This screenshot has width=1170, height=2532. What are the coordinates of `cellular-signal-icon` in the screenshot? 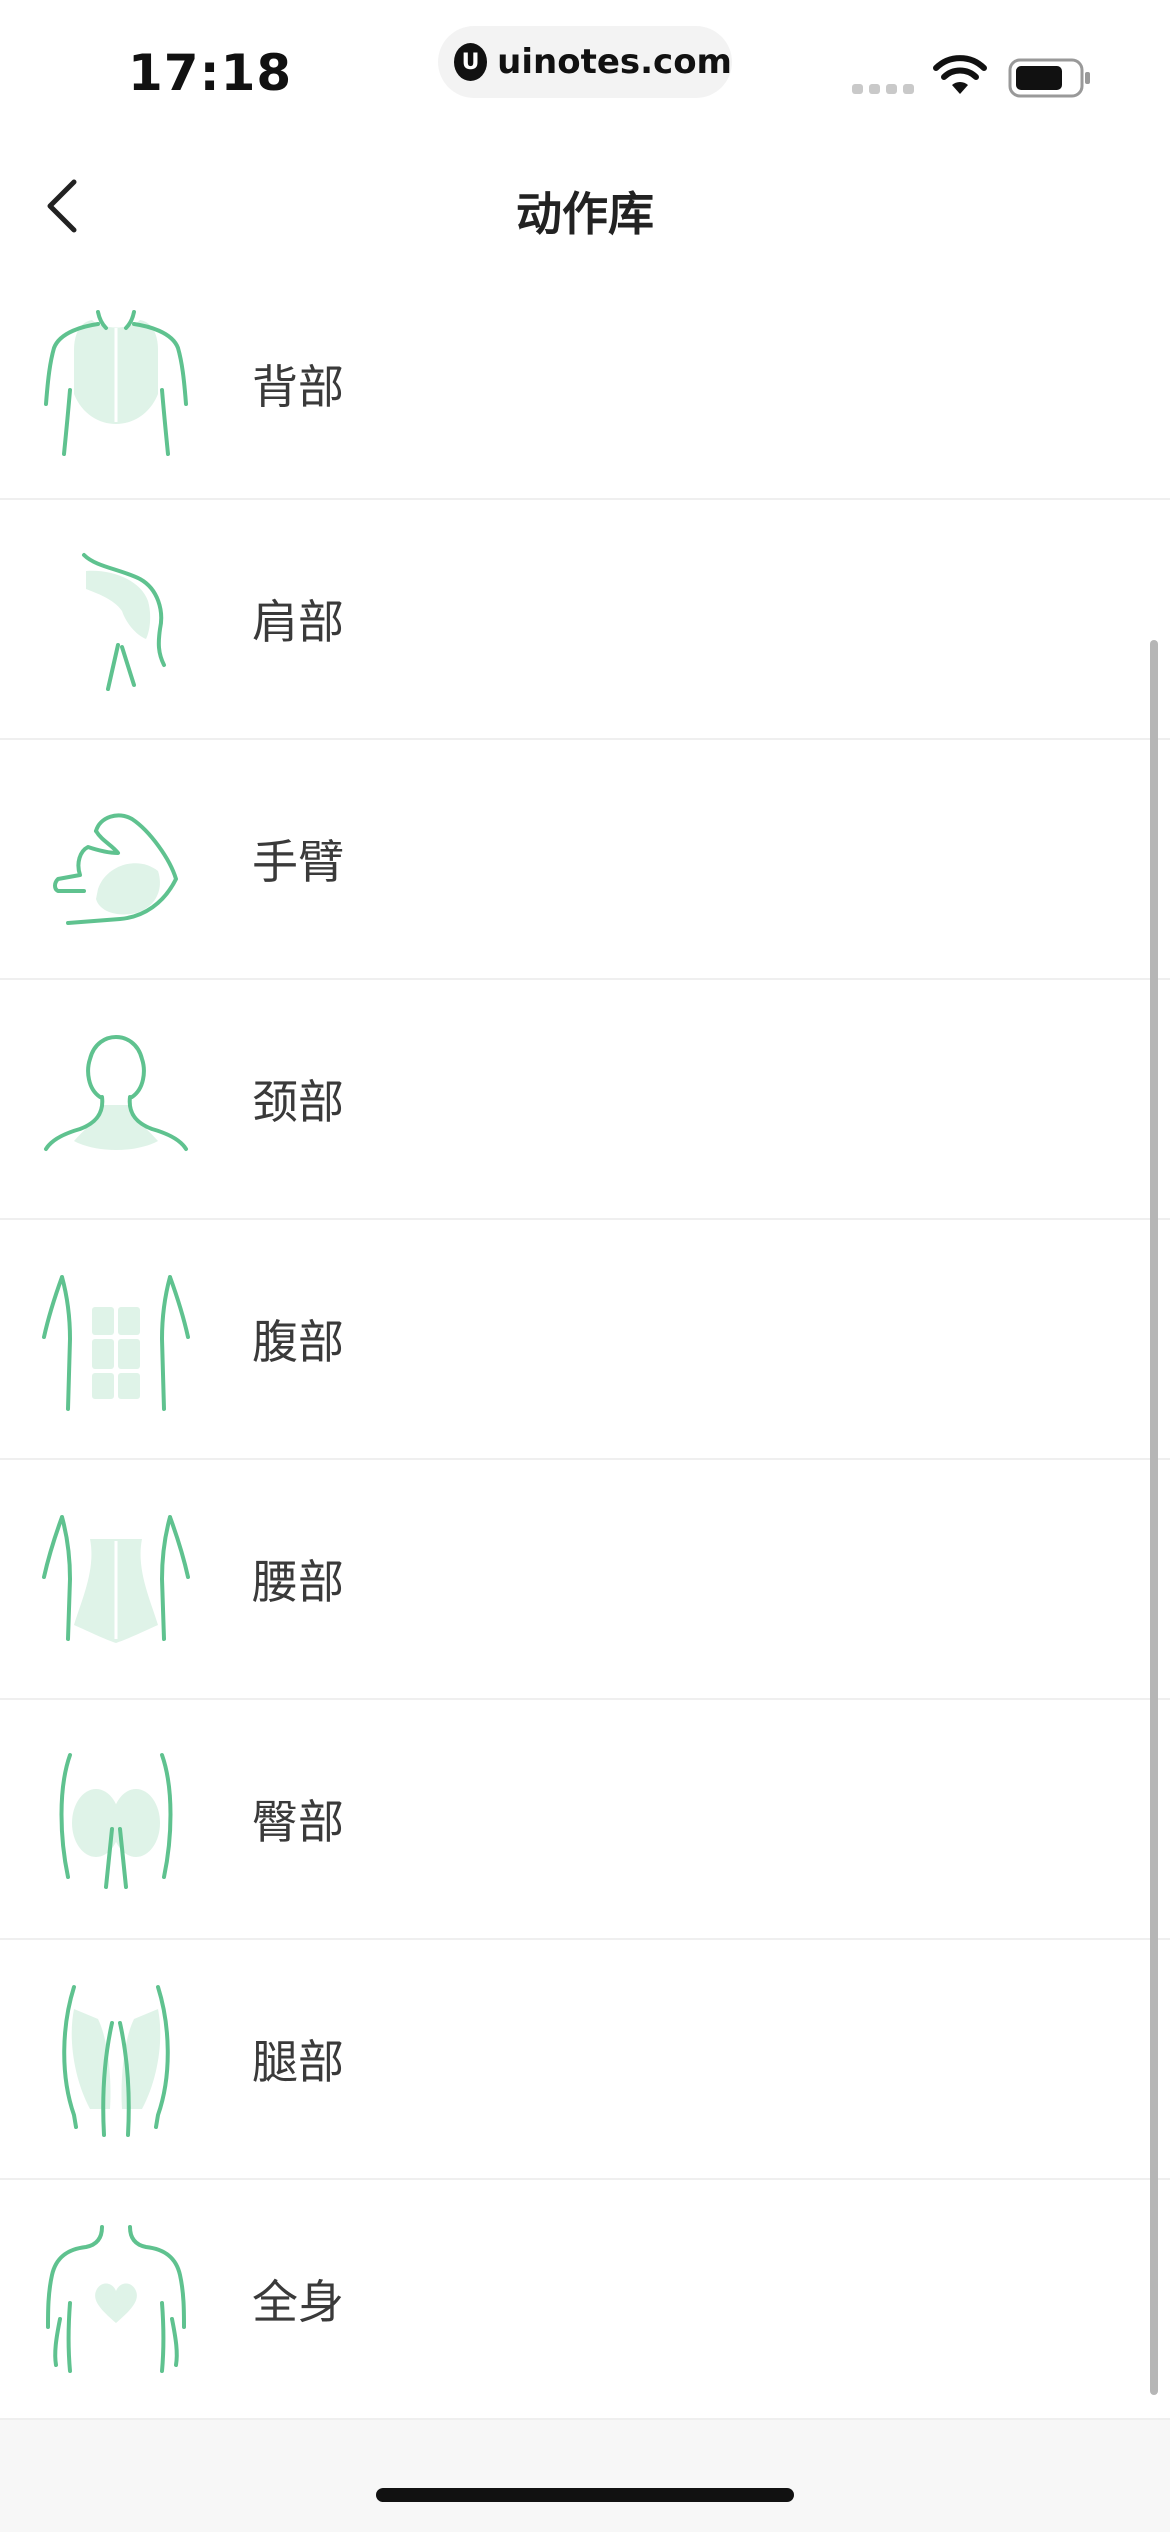 It's located at (883, 89).